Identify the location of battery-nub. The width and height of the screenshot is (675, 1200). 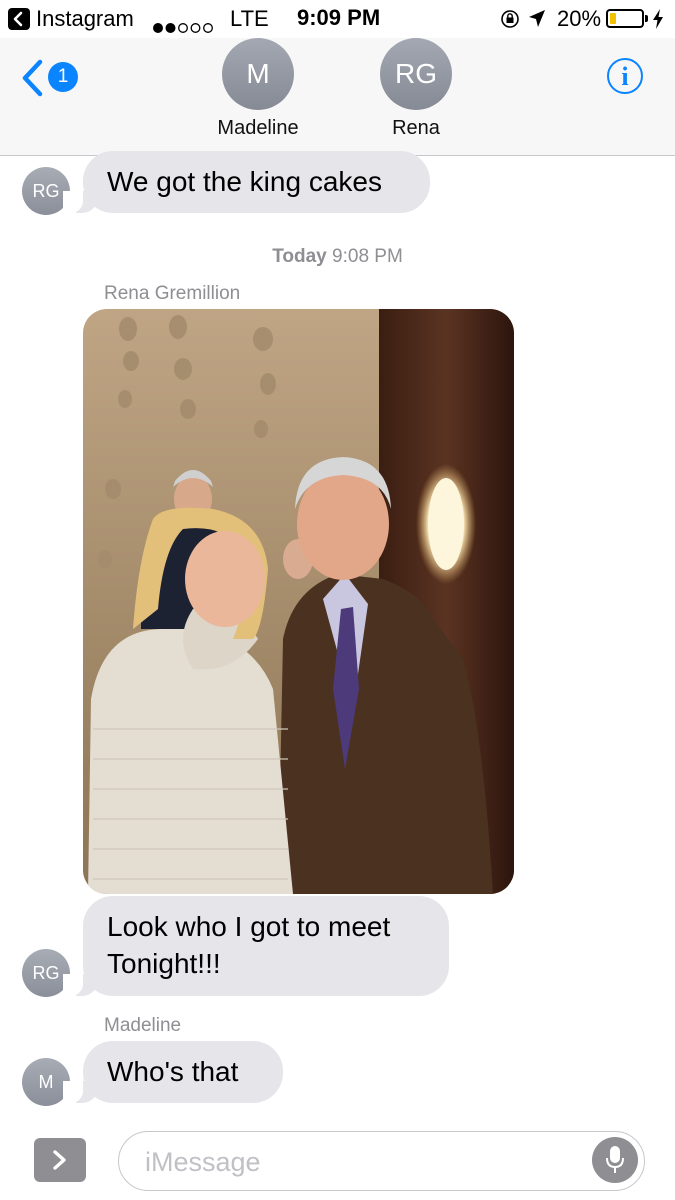
(646, 18).